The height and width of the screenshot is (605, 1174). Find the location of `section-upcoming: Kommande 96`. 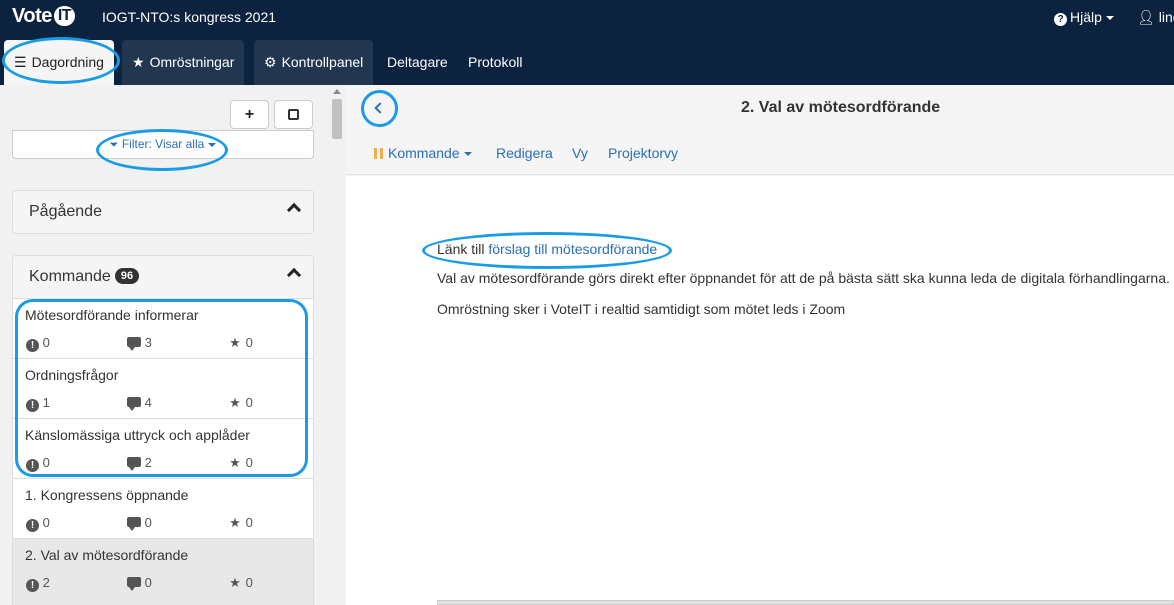

section-upcoming: Kommande 96 is located at coordinates (163, 277).